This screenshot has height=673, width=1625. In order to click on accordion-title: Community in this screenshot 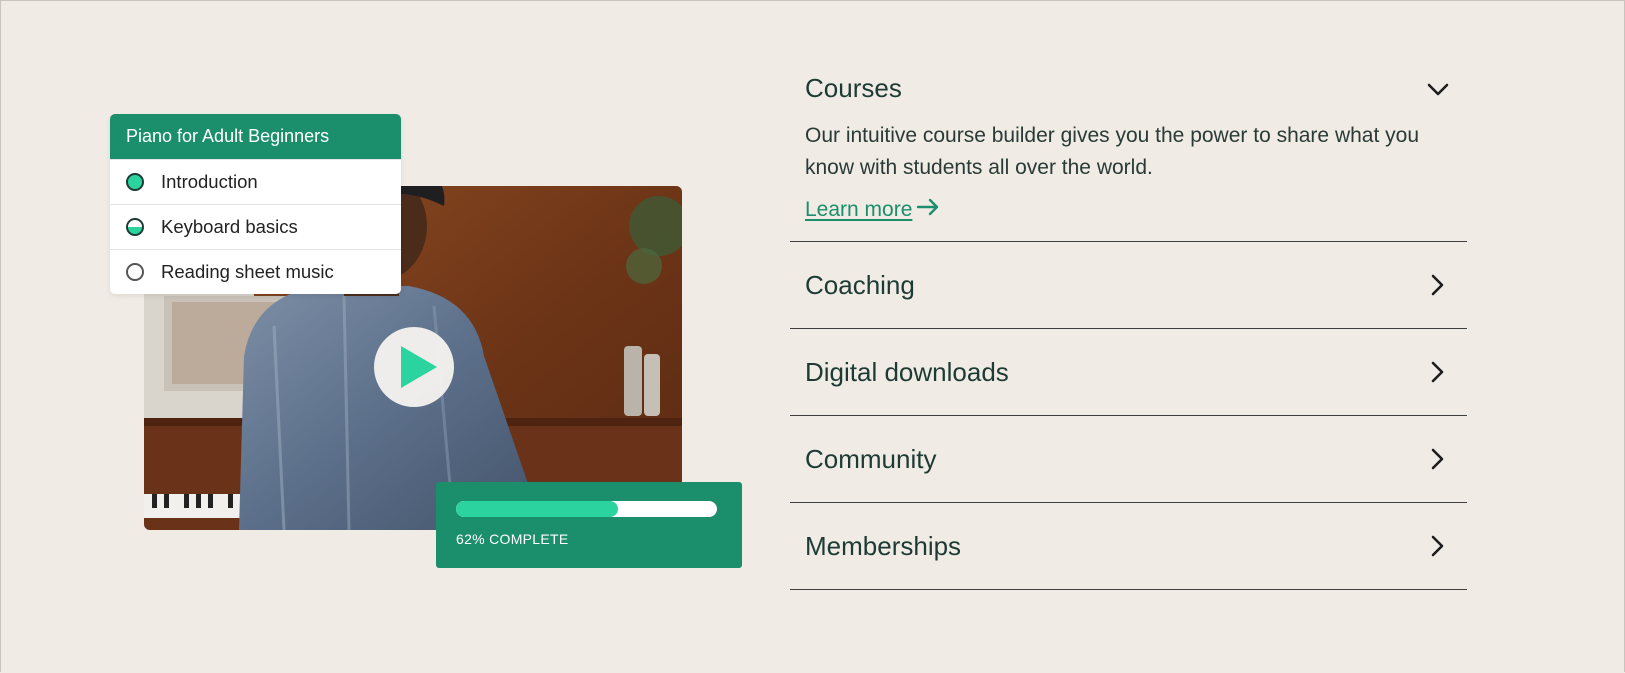, I will do `click(871, 458)`.